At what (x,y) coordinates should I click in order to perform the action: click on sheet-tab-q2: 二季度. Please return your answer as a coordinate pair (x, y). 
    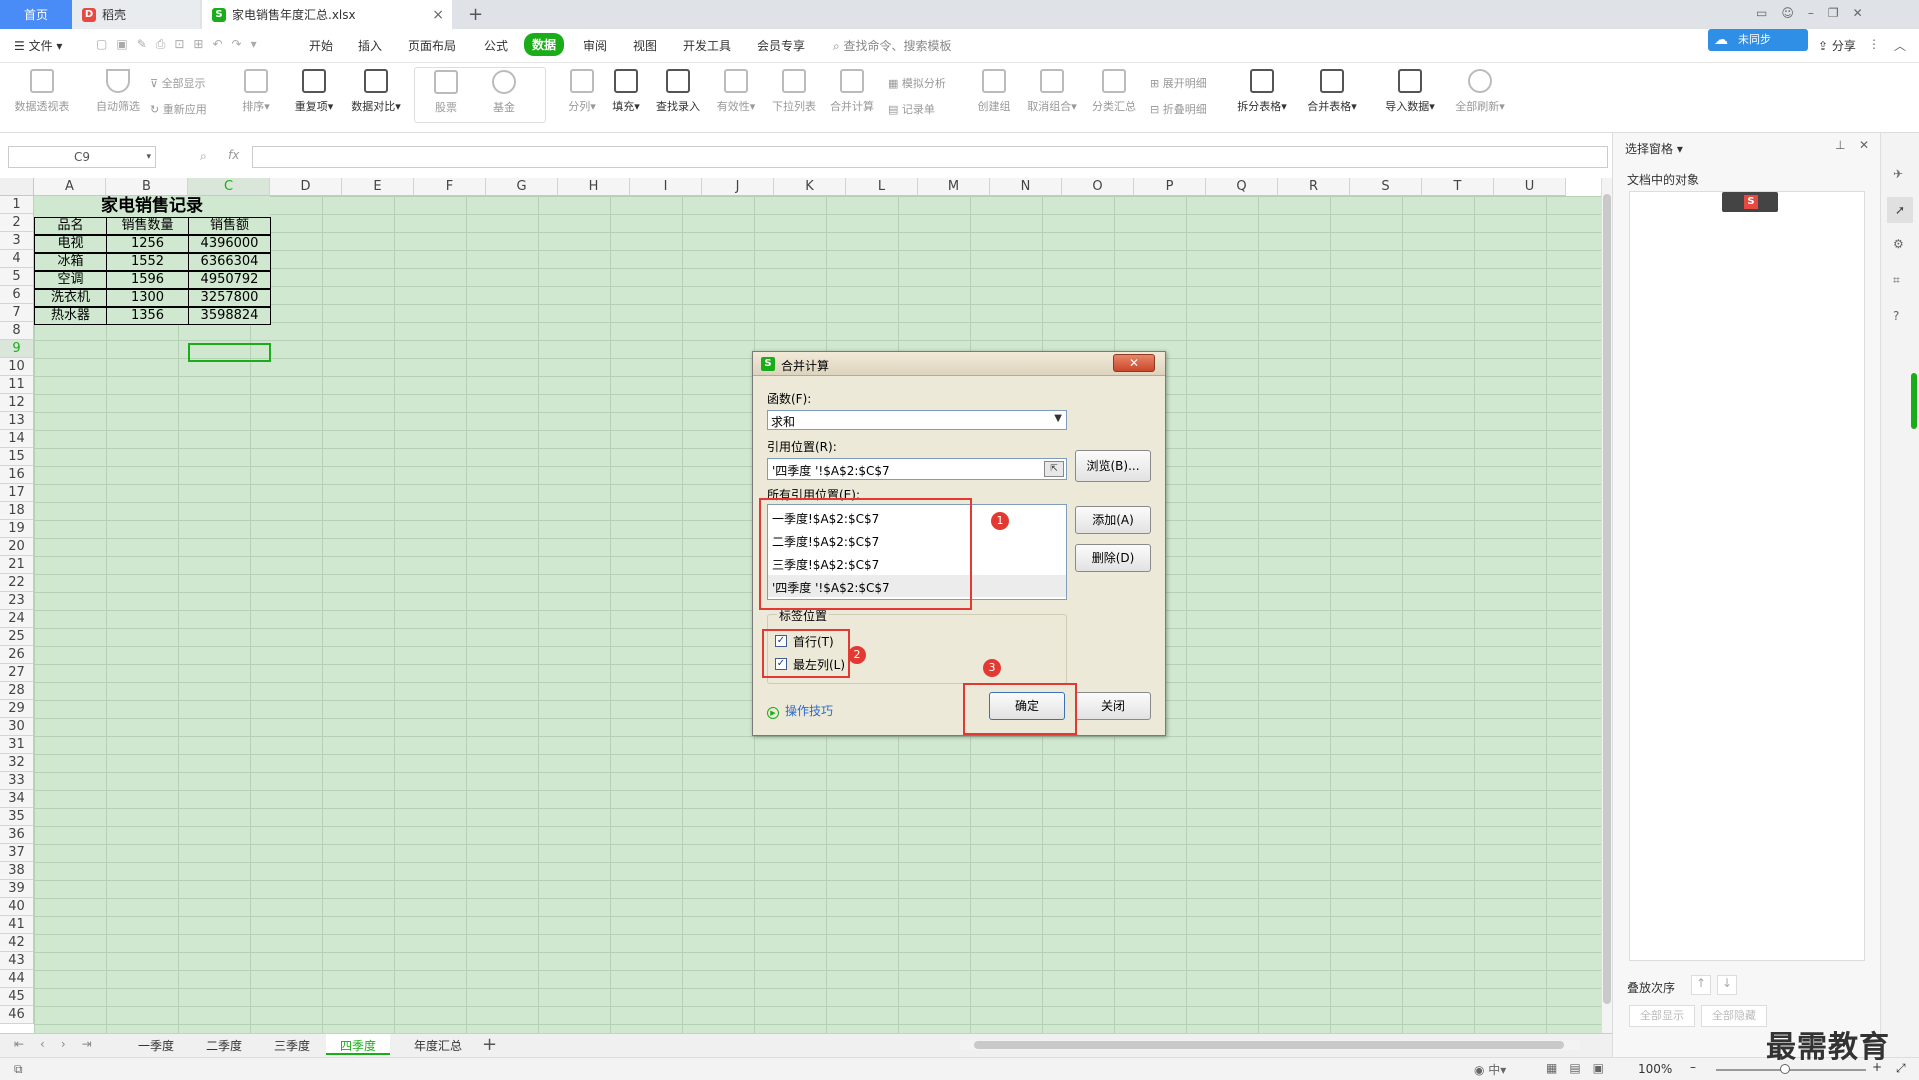
    Looking at the image, I should click on (224, 1045).